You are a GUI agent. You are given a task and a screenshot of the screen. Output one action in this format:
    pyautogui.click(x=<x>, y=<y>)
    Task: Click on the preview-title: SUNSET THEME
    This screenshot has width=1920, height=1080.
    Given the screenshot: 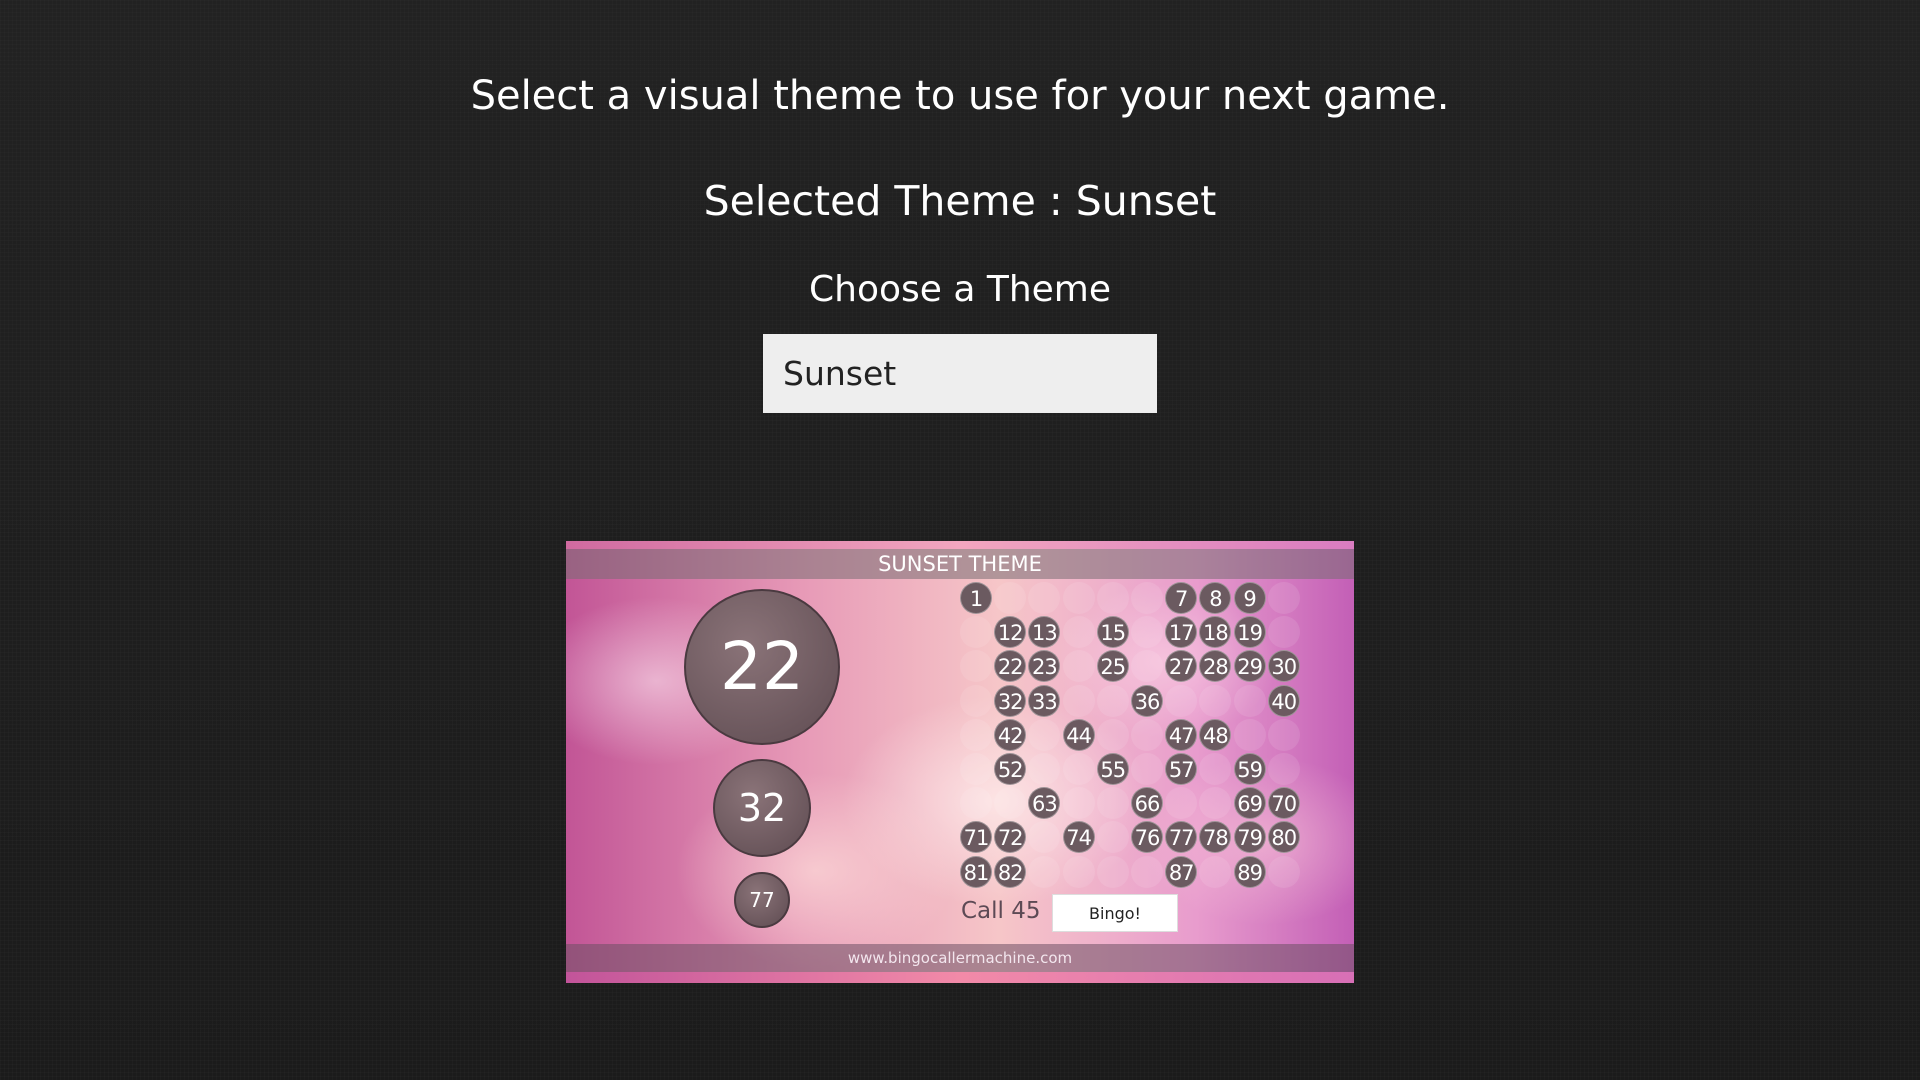 What is the action you would take?
    pyautogui.click(x=960, y=564)
    